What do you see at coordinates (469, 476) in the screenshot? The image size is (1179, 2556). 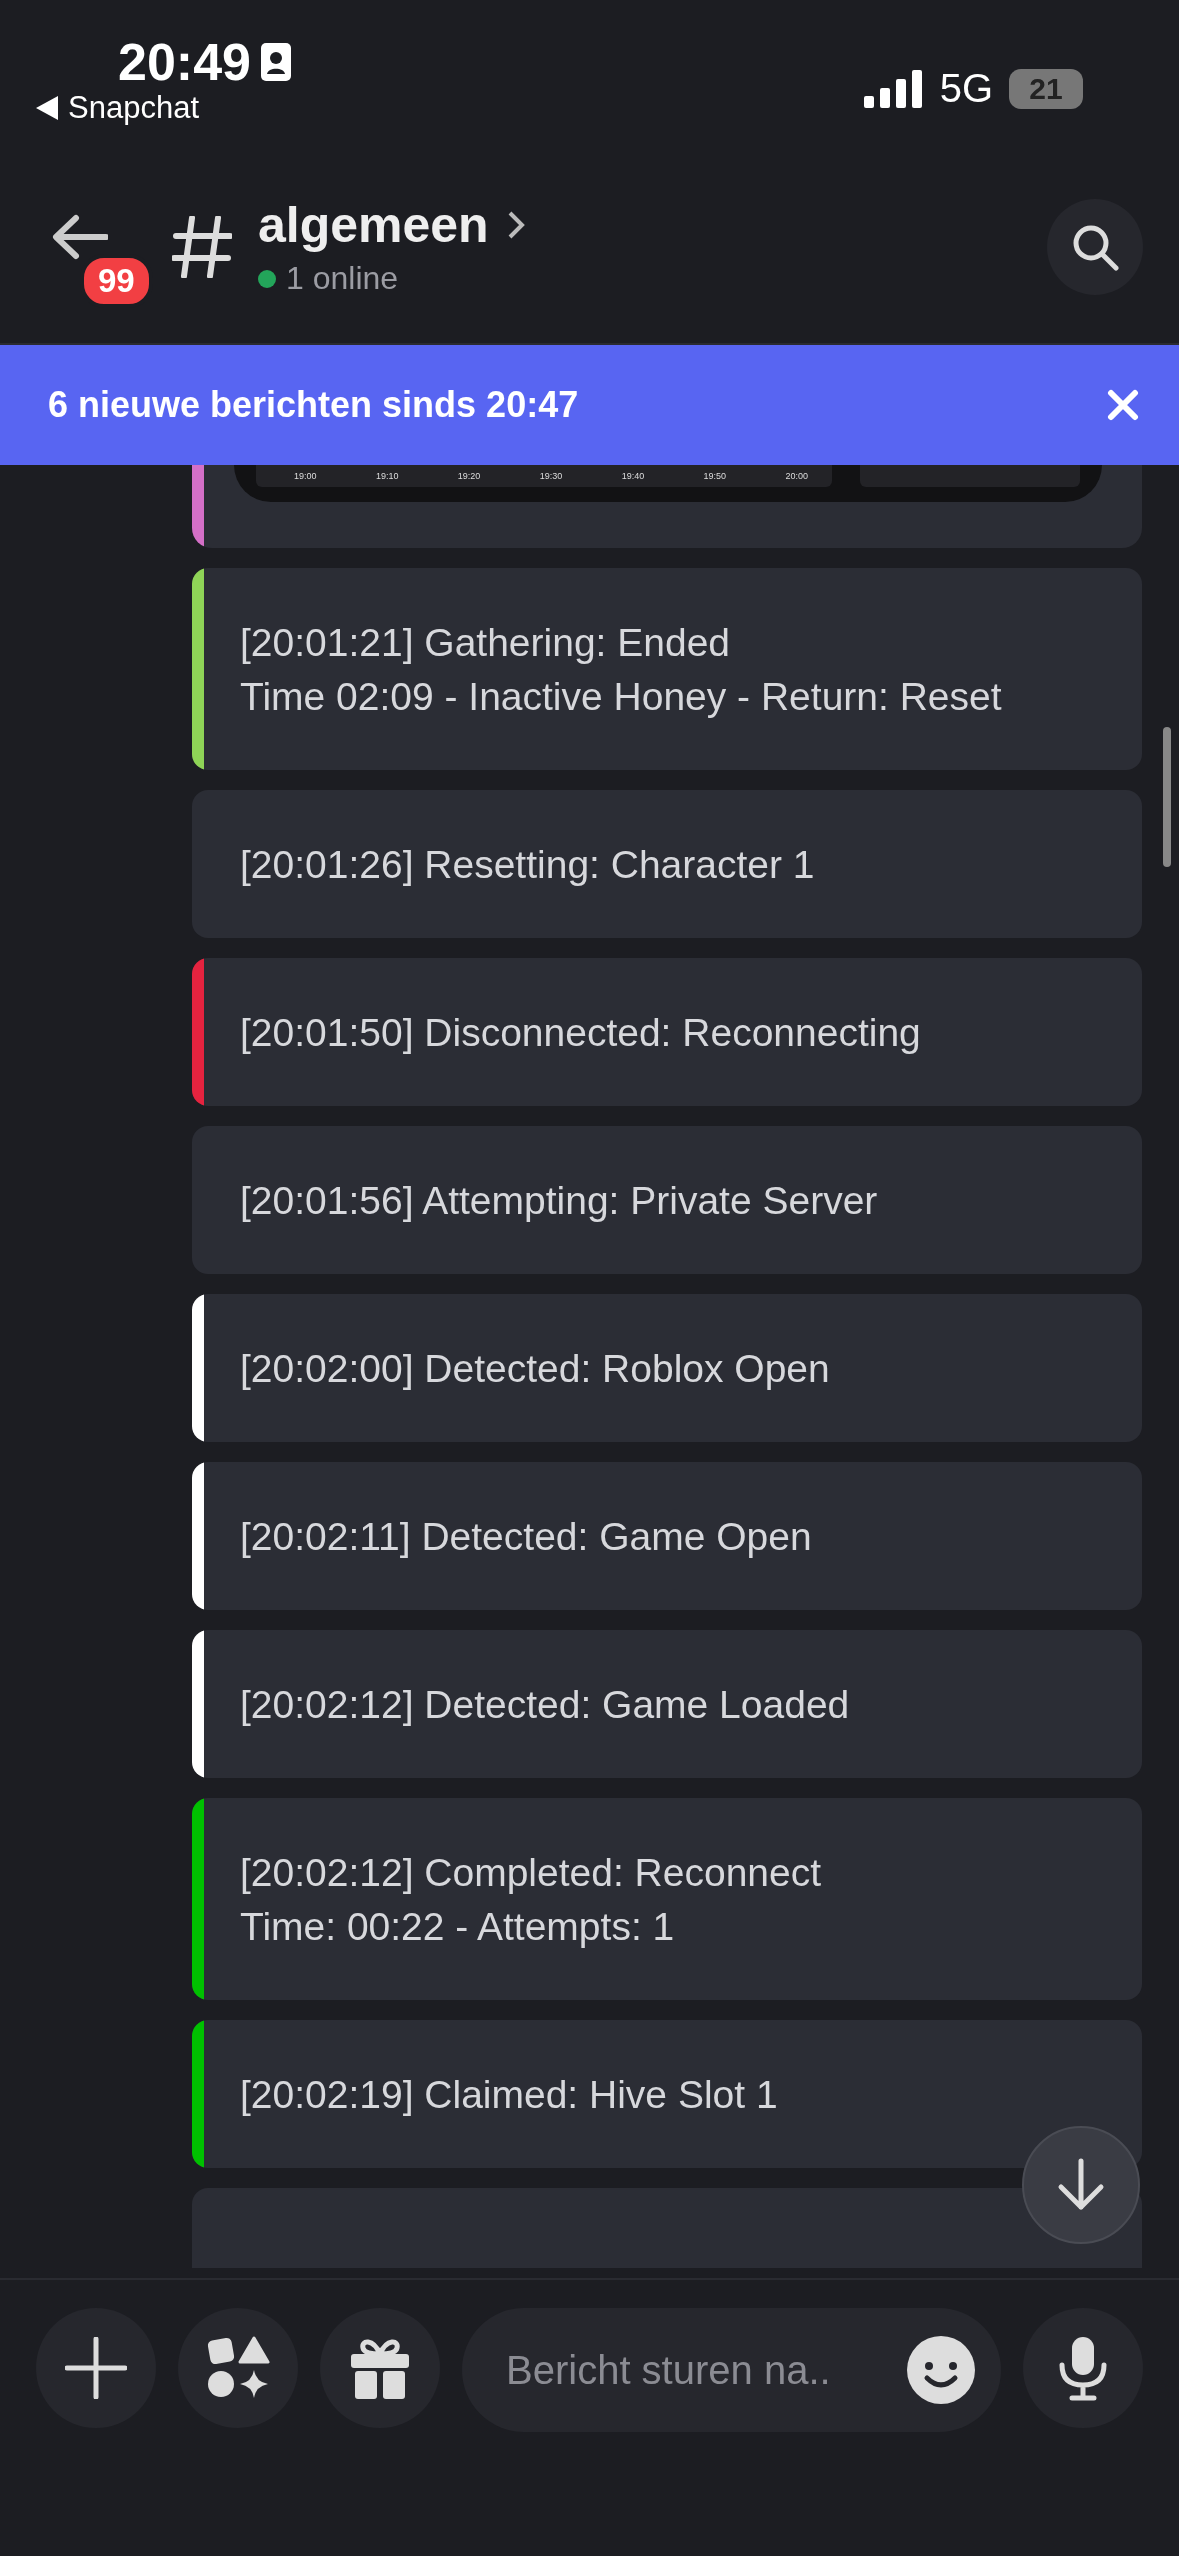 I see `axis-tick-label: 19:20` at bounding box center [469, 476].